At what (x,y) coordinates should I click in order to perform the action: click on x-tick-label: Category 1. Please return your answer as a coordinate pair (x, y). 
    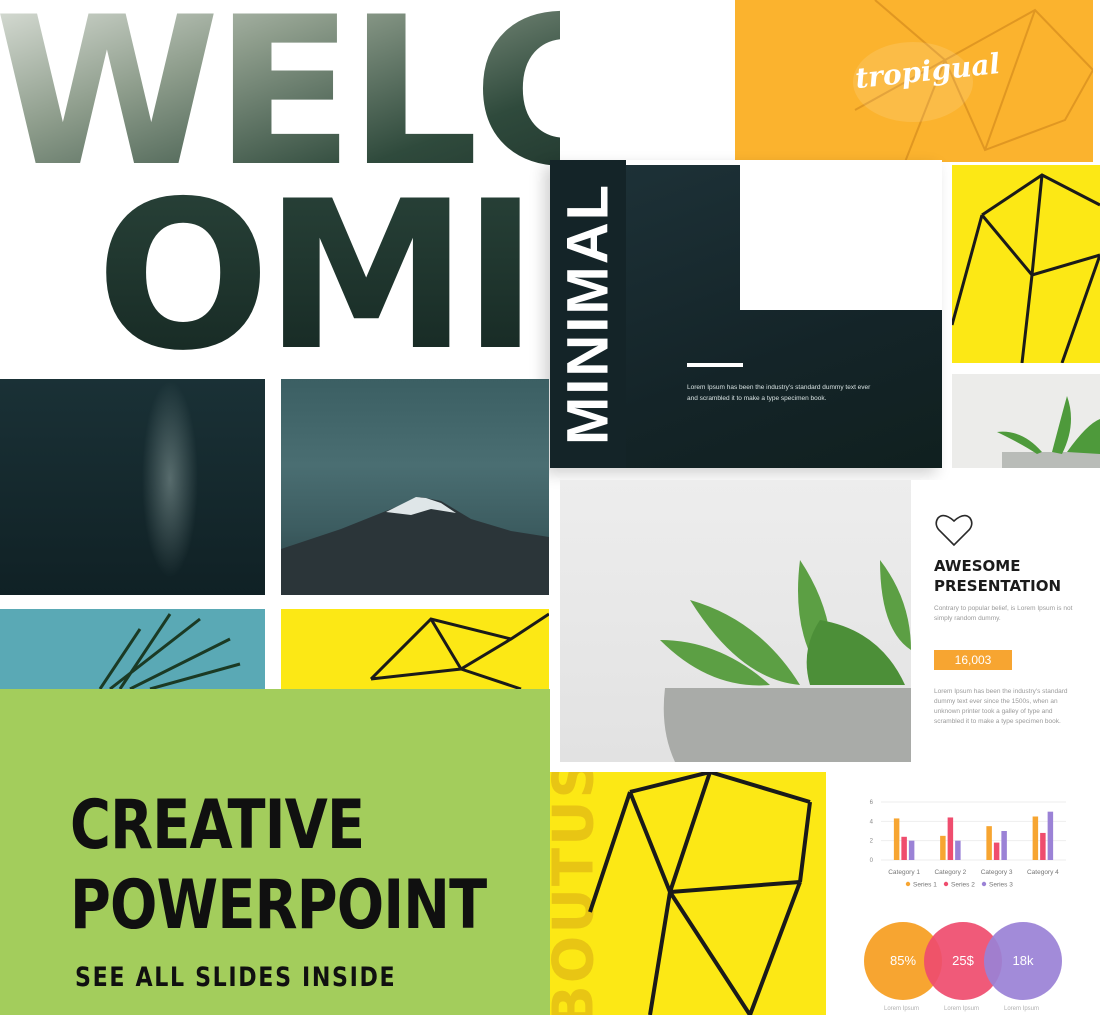
    Looking at the image, I should click on (904, 872).